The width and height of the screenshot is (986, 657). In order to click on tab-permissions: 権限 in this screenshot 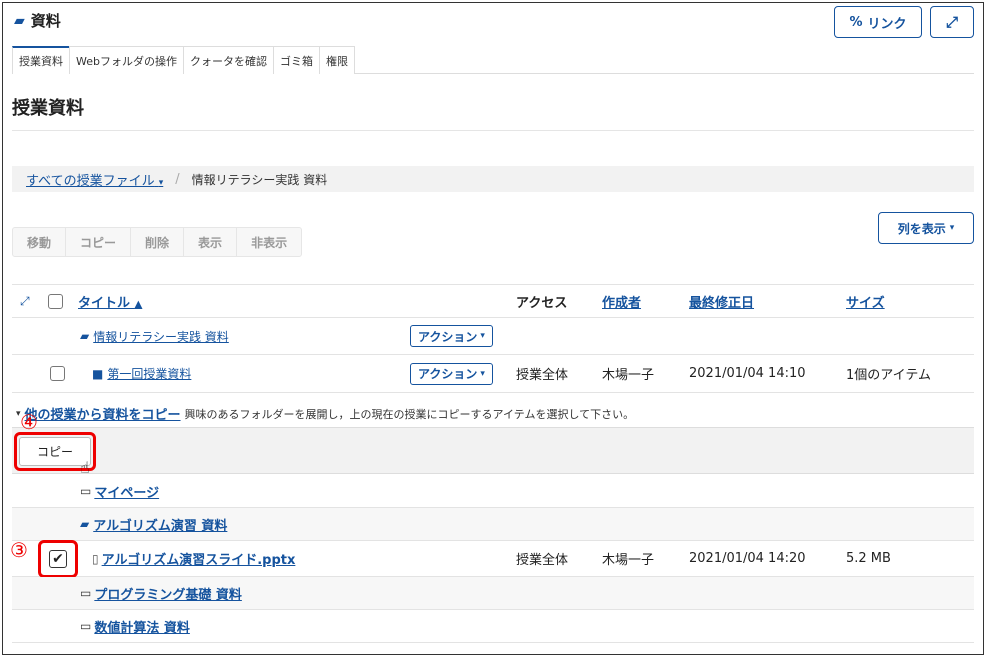, I will do `click(336, 60)`.